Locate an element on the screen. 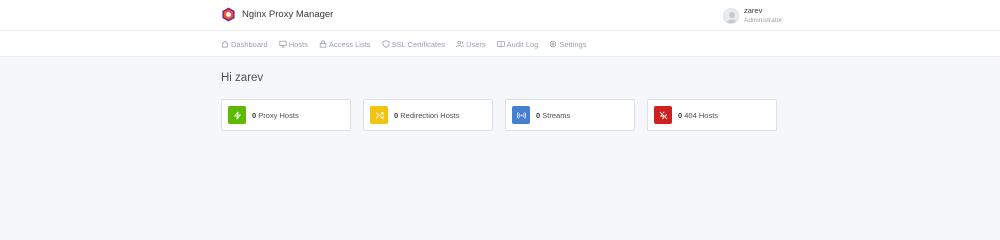  card-proxy-hosts: 0 Proxy Hosts is located at coordinates (286, 115).